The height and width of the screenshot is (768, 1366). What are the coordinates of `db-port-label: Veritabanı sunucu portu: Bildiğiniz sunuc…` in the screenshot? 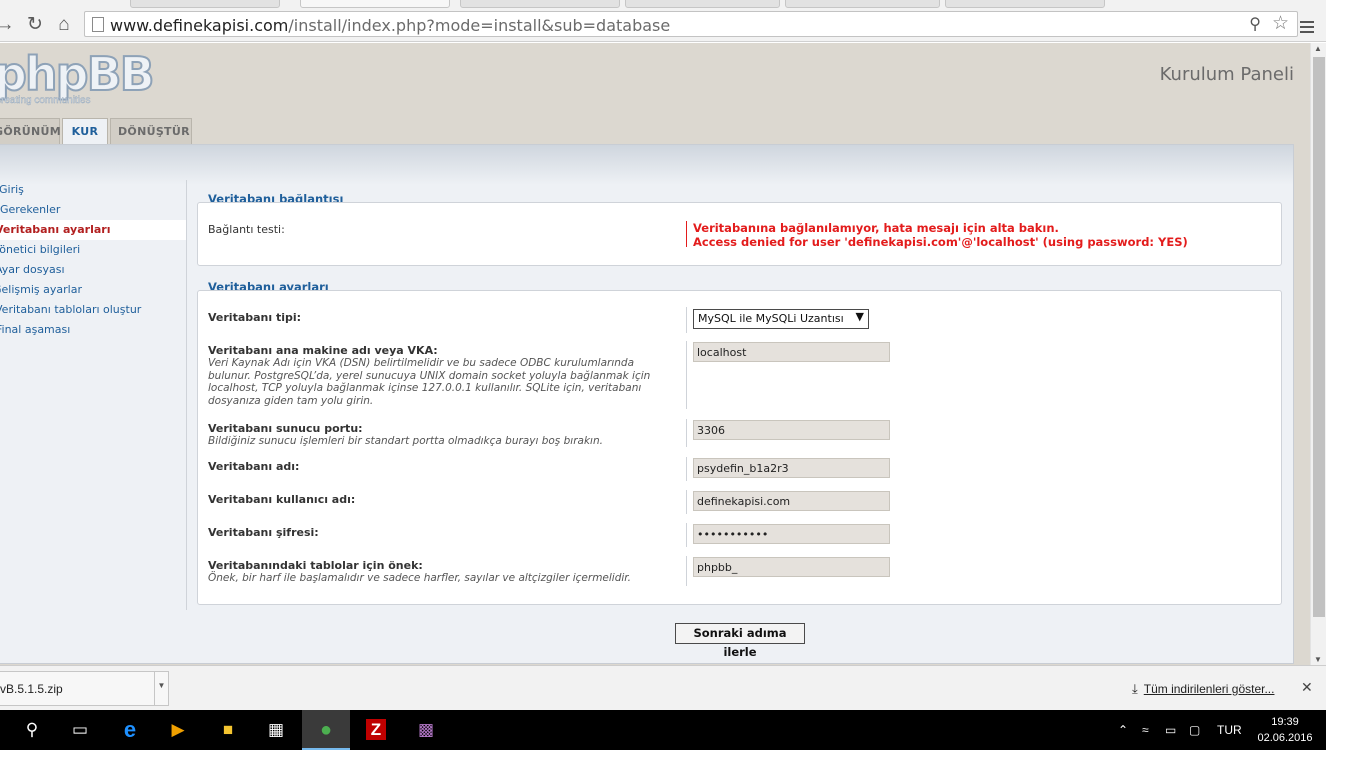 It's located at (443, 435).